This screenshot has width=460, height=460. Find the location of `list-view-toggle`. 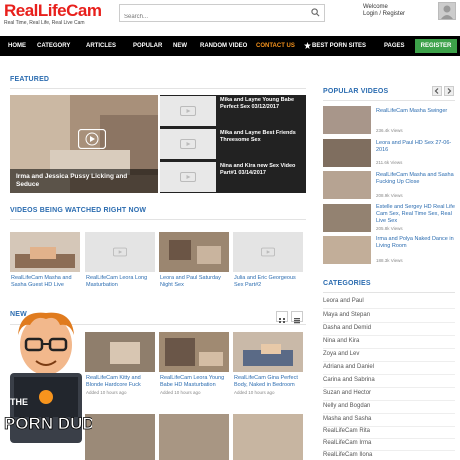

list-view-toggle is located at coordinates (297, 317).